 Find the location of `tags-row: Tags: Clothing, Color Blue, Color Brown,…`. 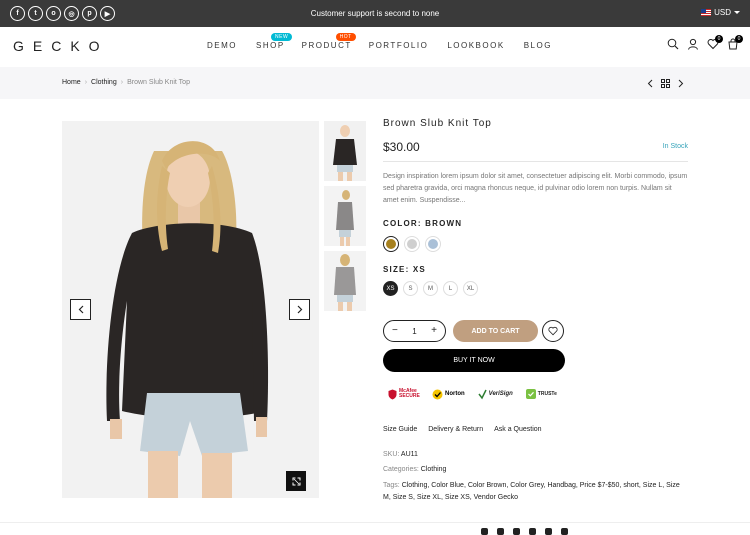

tags-row: Tags: Clothing, Color Blue, Color Brown,… is located at coordinates (535, 492).